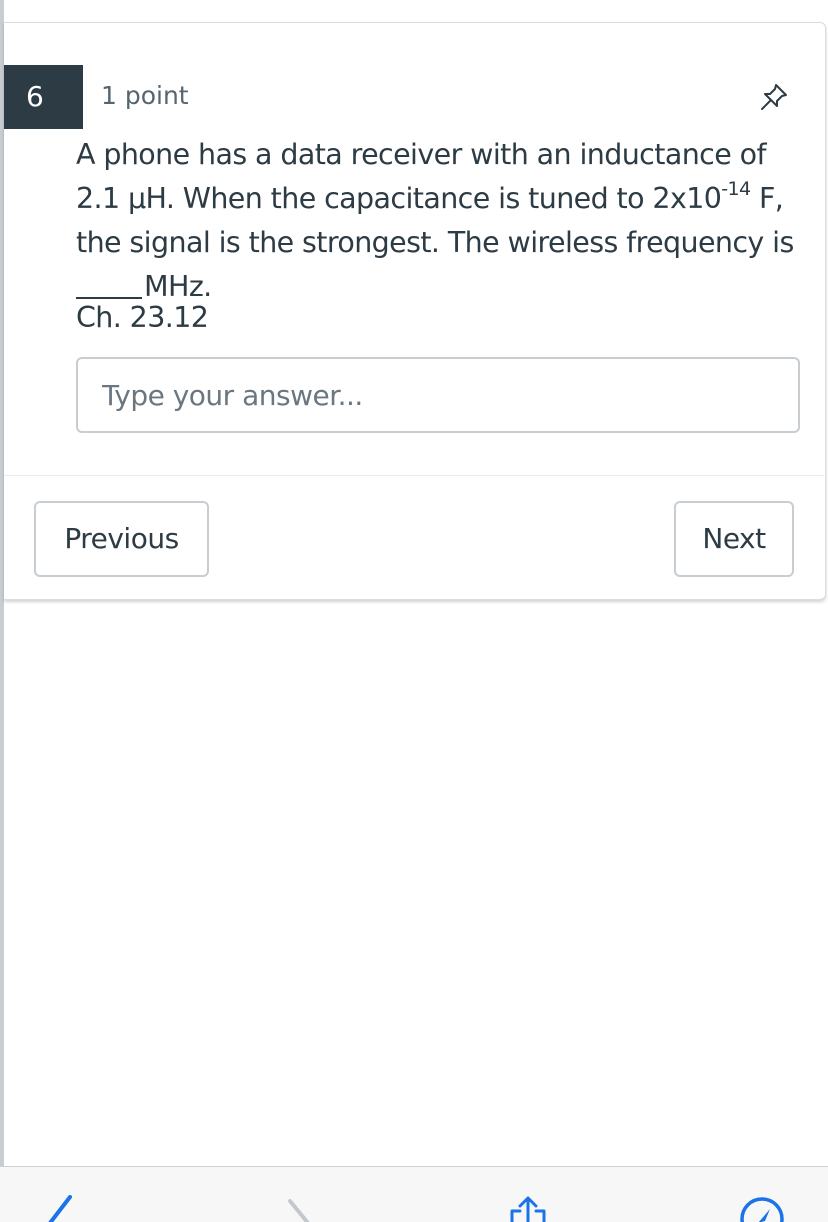  Describe the element at coordinates (306, 1208) in the screenshot. I see `forward-icon` at that location.